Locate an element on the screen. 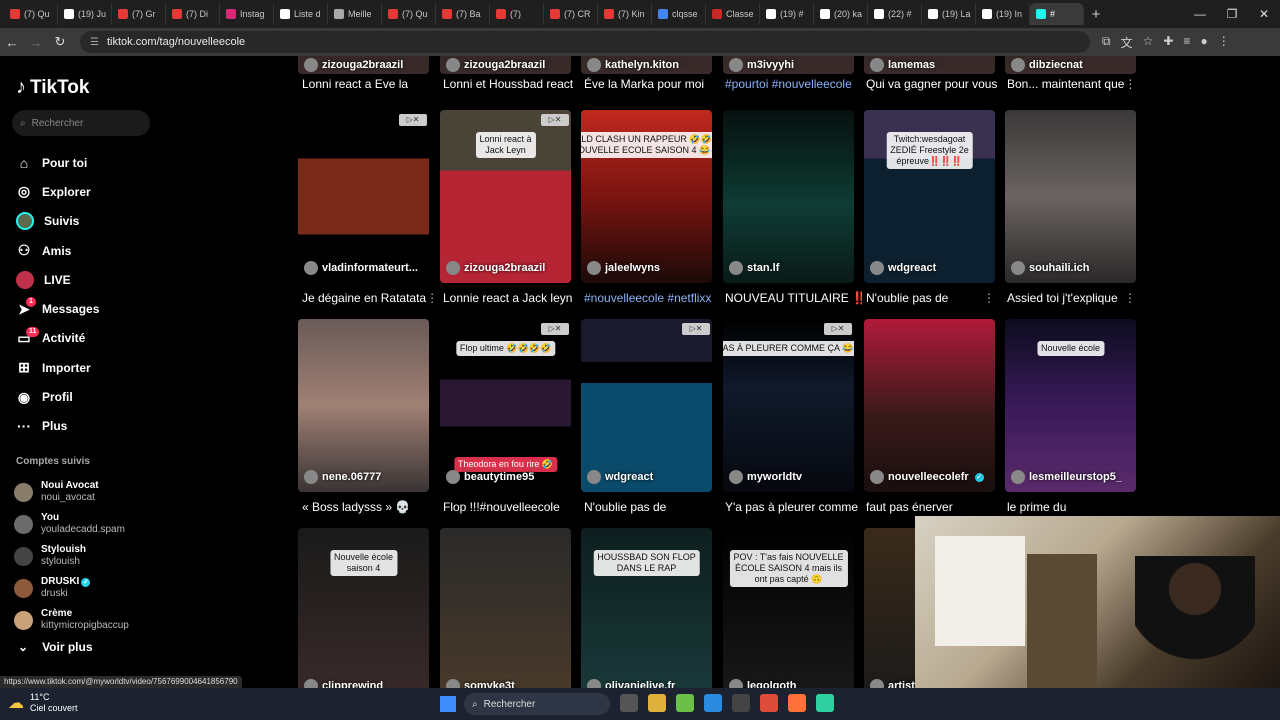 This screenshot has width=1280, height=720. site-info-icon: ☰ is located at coordinates (94, 42).